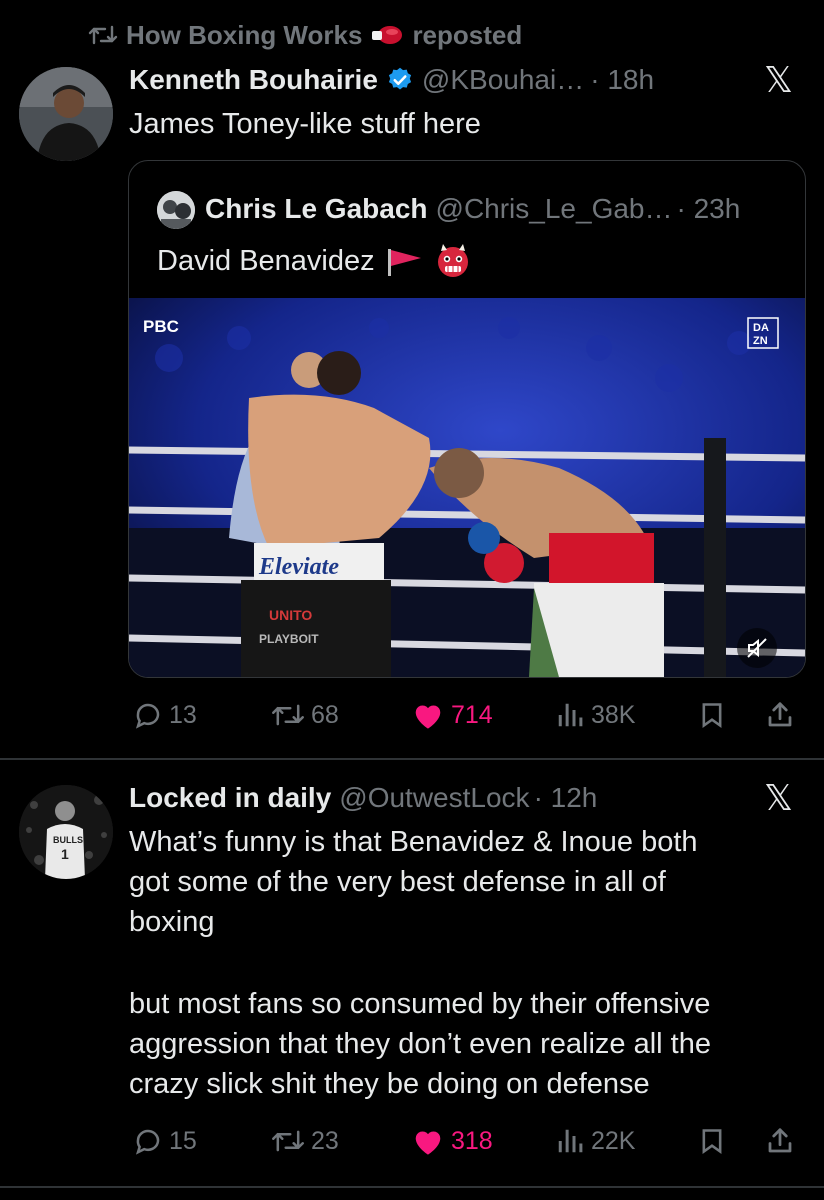  What do you see at coordinates (400, 78) in the screenshot?
I see `verified-badge-icon` at bounding box center [400, 78].